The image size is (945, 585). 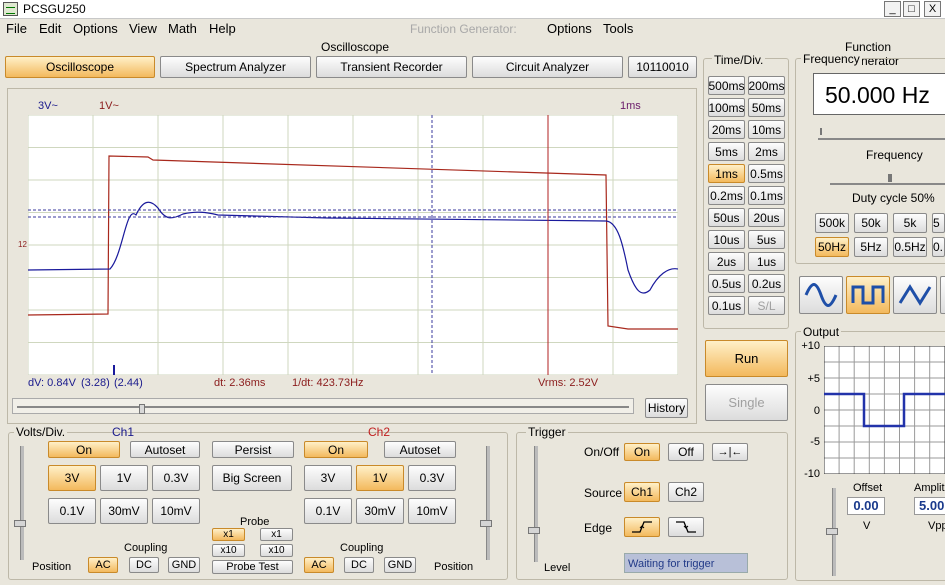 What do you see at coordinates (72, 478) in the screenshot?
I see `ch1-range-3V: 3V` at bounding box center [72, 478].